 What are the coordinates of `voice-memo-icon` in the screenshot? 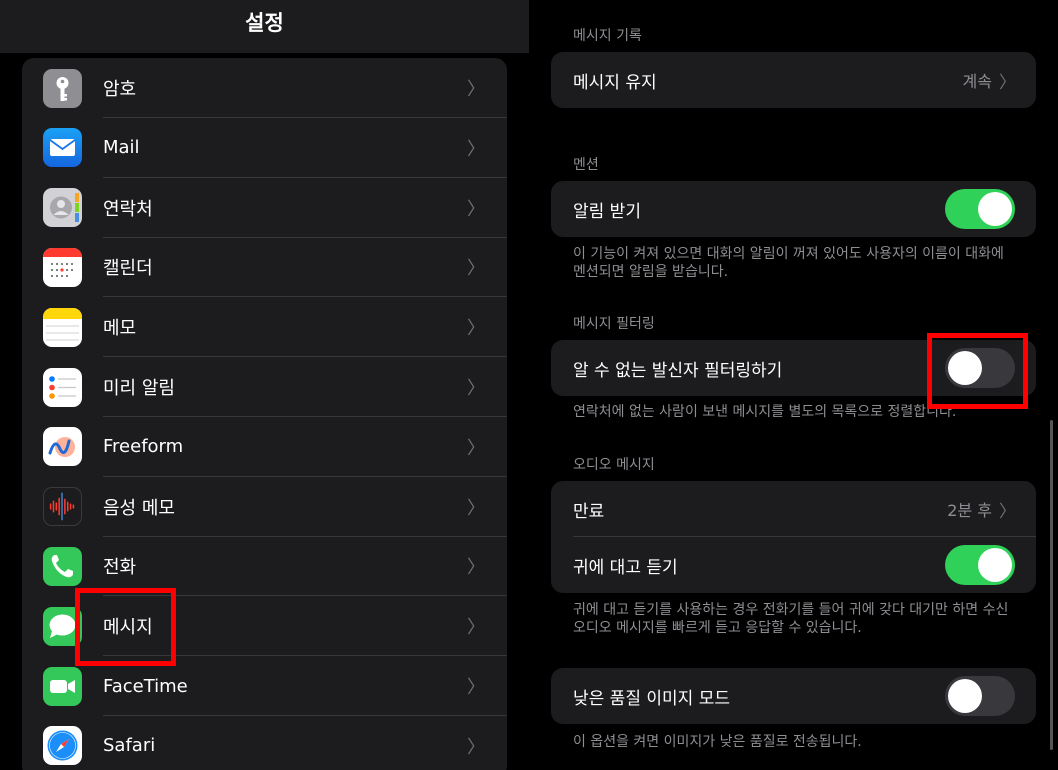 It's located at (62, 507).